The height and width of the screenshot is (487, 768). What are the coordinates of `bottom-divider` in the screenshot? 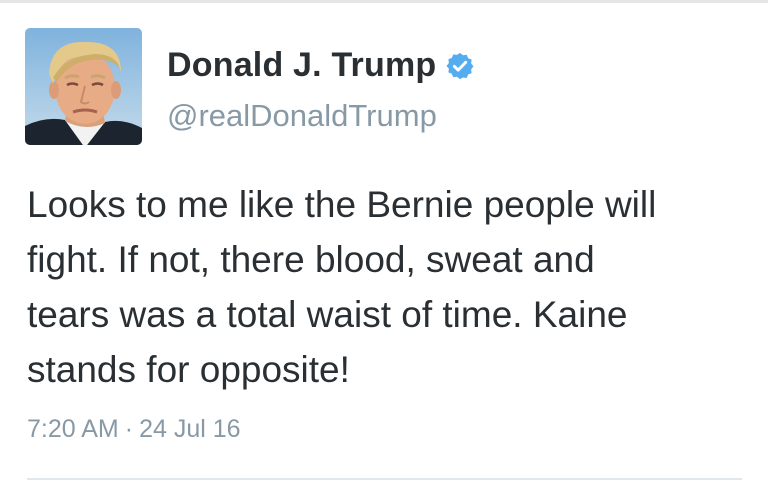 It's located at (384, 479).